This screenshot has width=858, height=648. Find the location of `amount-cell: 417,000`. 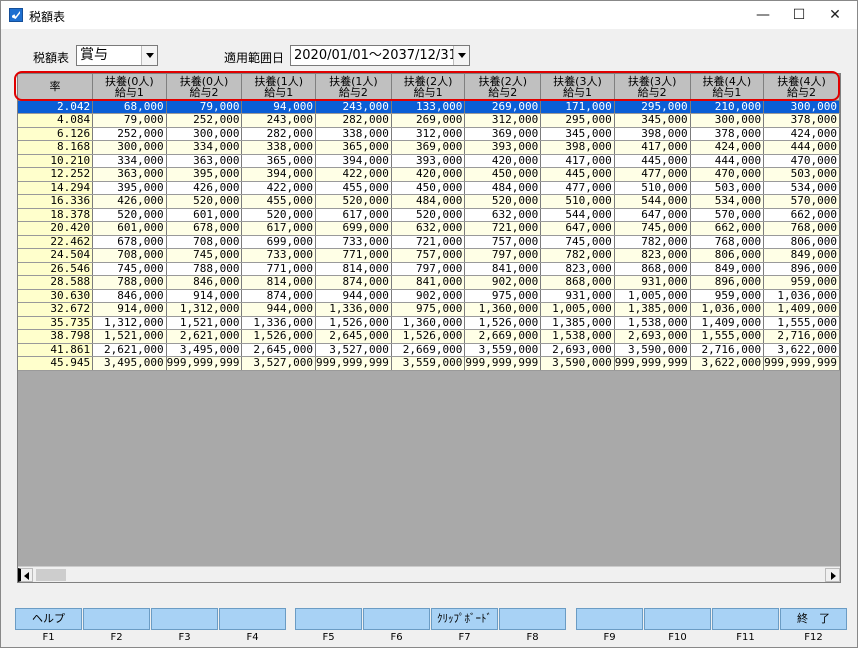

amount-cell: 417,000 is located at coordinates (652, 147).